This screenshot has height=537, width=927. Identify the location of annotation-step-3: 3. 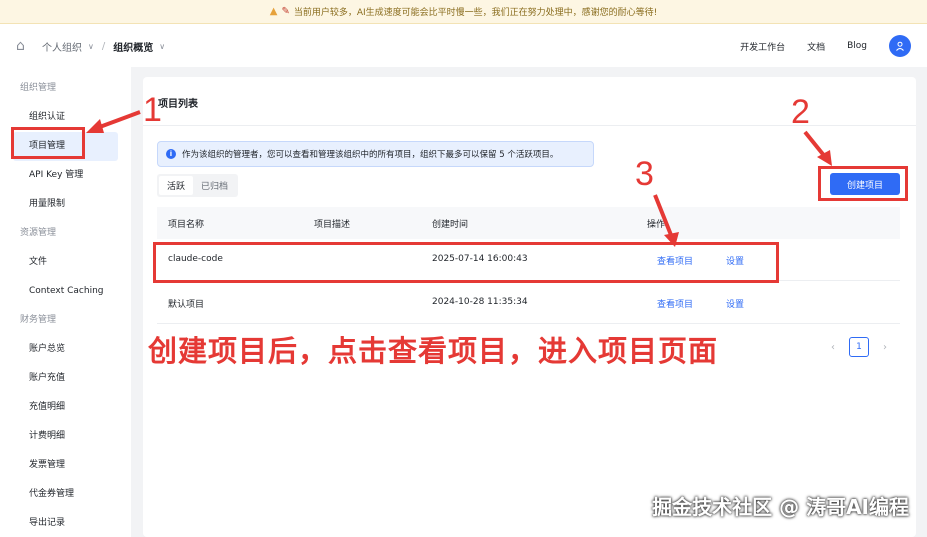
(644, 174).